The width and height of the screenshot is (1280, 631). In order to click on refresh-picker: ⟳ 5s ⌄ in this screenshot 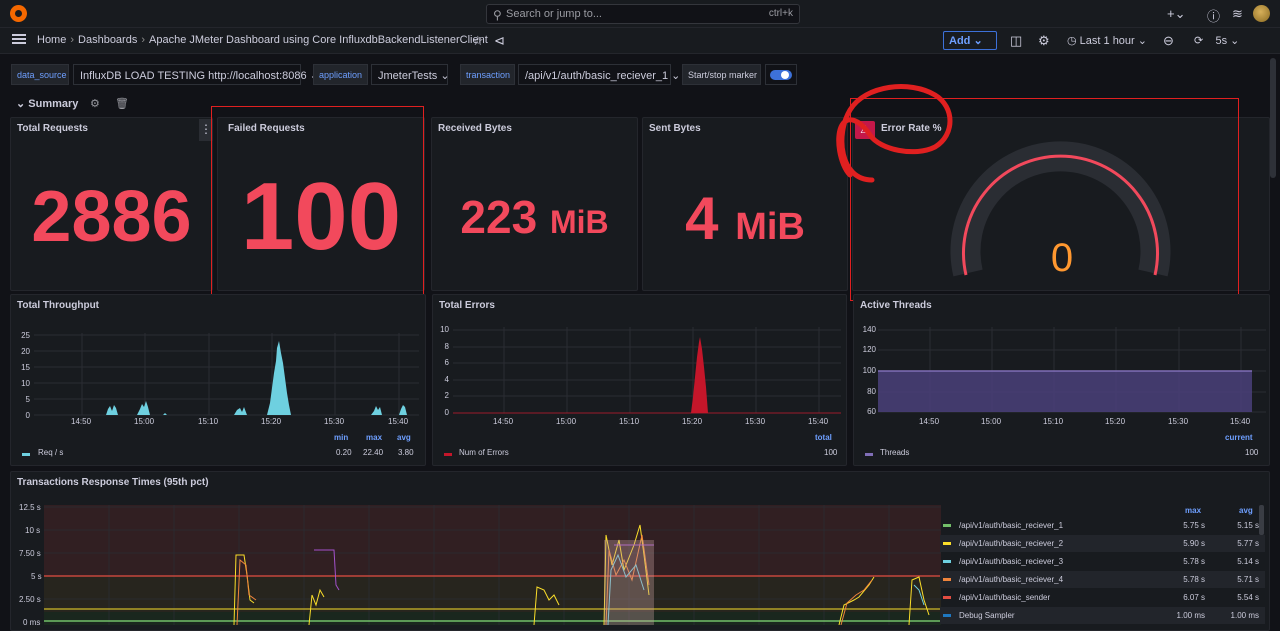, I will do `click(1216, 40)`.